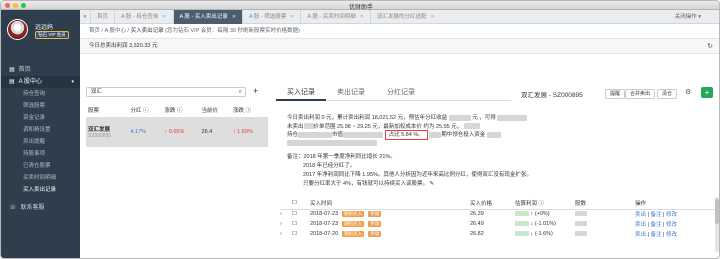  I want to click on tab-sell-records: 卖出记录, so click(351, 93).